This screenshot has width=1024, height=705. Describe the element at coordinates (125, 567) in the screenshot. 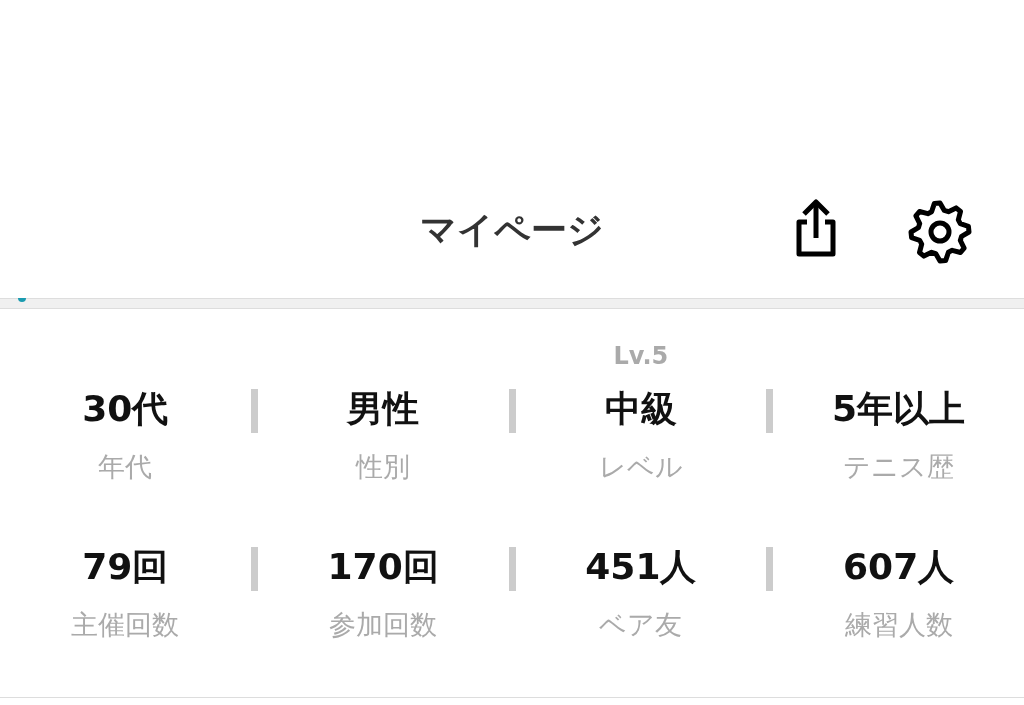

I see `stat-value: 79回` at that location.